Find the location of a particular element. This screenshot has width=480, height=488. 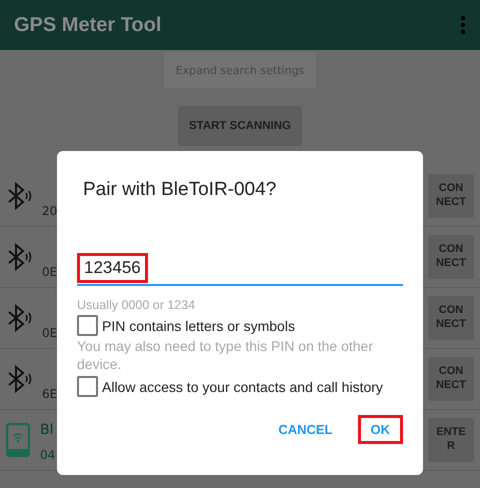

dialog-button: OK is located at coordinates (380, 429).